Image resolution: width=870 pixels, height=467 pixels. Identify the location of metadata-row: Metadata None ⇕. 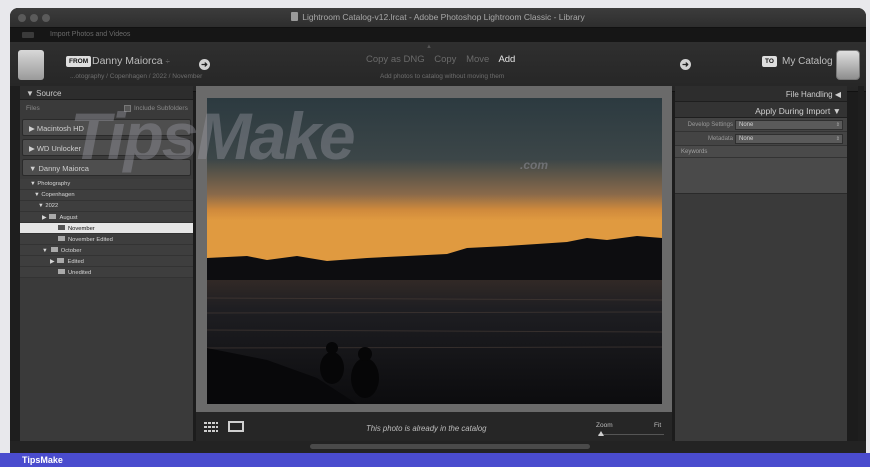
(761, 139).